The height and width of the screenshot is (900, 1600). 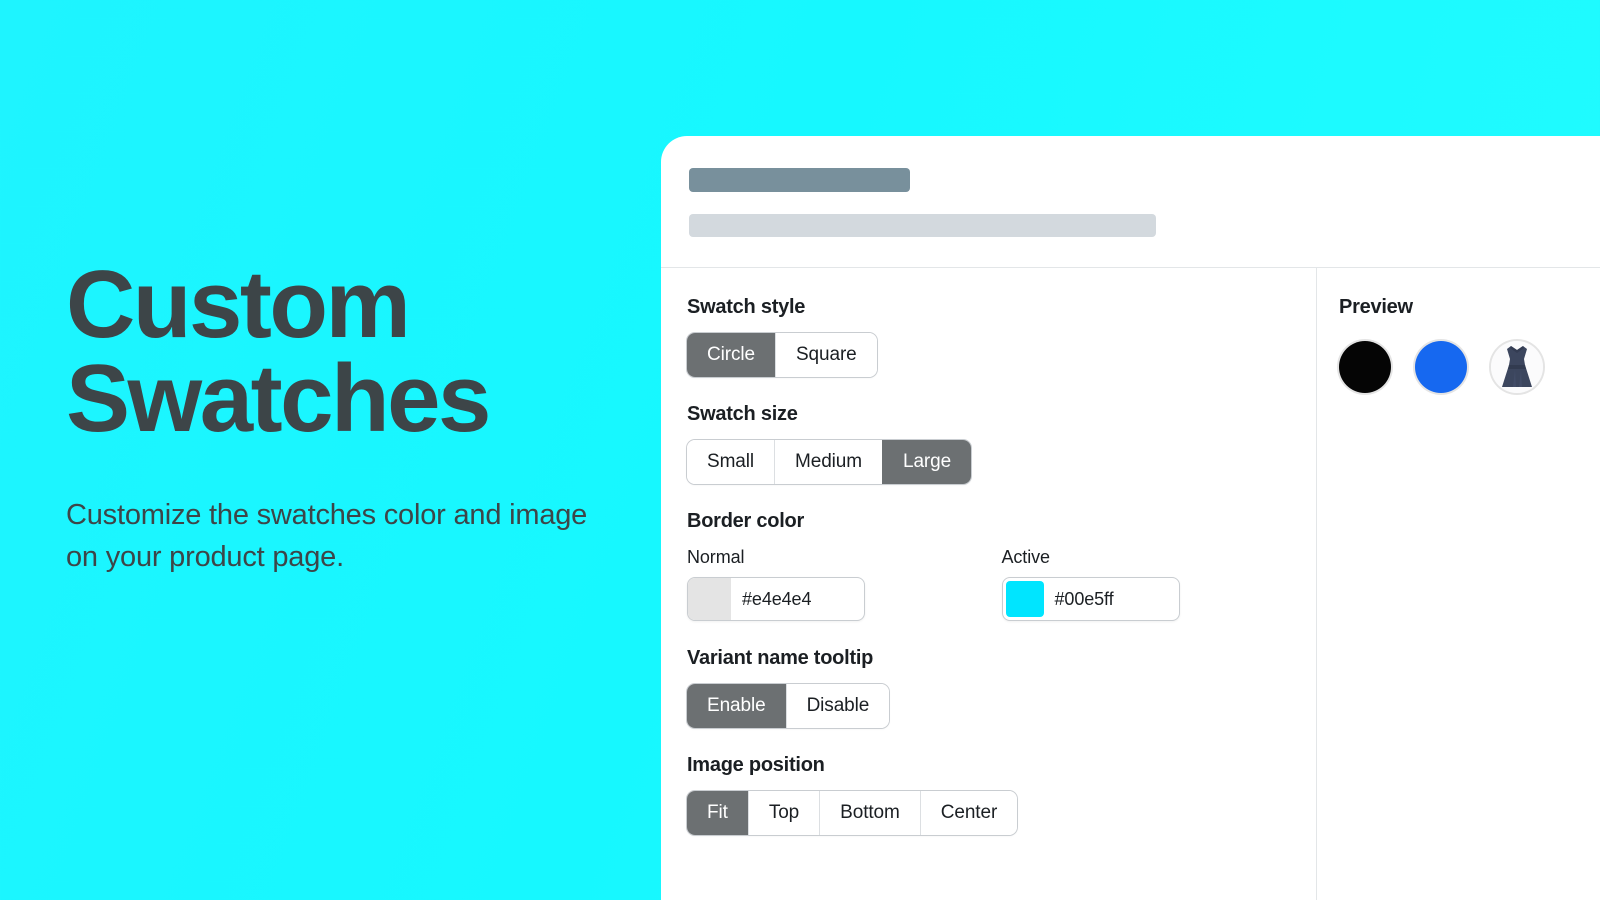 What do you see at coordinates (716, 557) in the screenshot?
I see `border-color-normal-label: Normal` at bounding box center [716, 557].